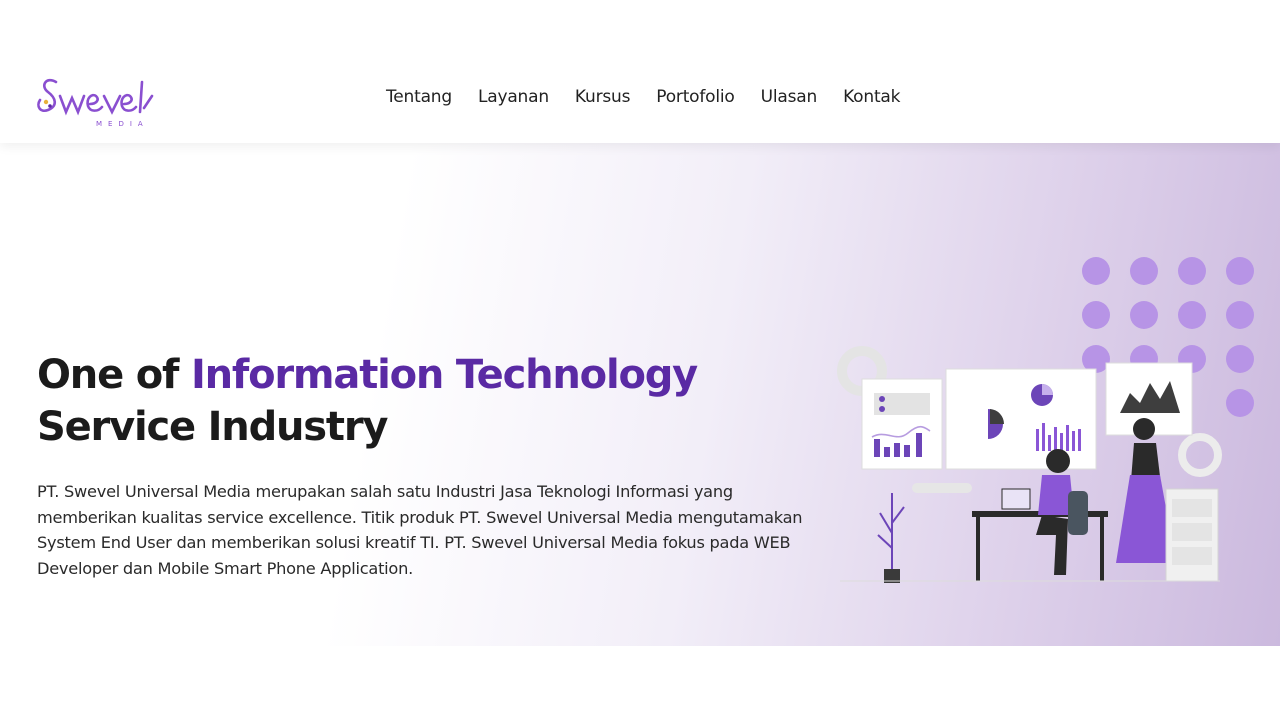  What do you see at coordinates (1021, 419) in the screenshot?
I see `chart-panel-center` at bounding box center [1021, 419].